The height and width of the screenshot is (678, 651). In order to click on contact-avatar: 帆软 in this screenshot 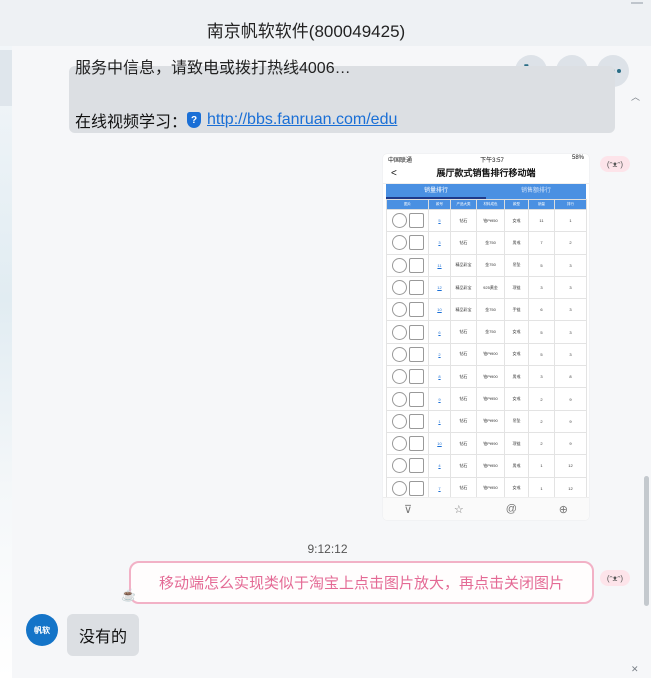, I will do `click(42, 630)`.